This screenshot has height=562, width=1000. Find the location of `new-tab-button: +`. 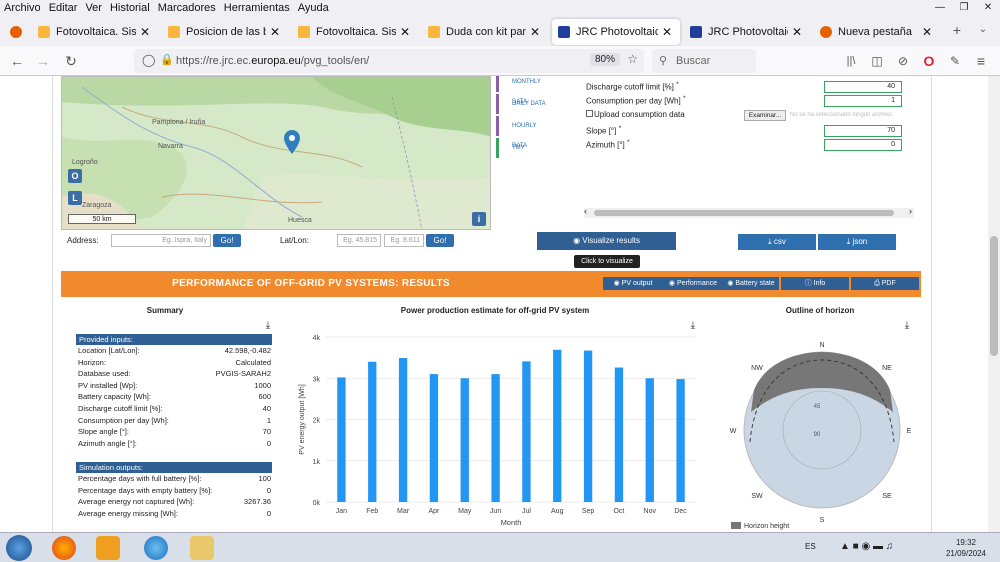

new-tab-button: + is located at coordinates (957, 30).